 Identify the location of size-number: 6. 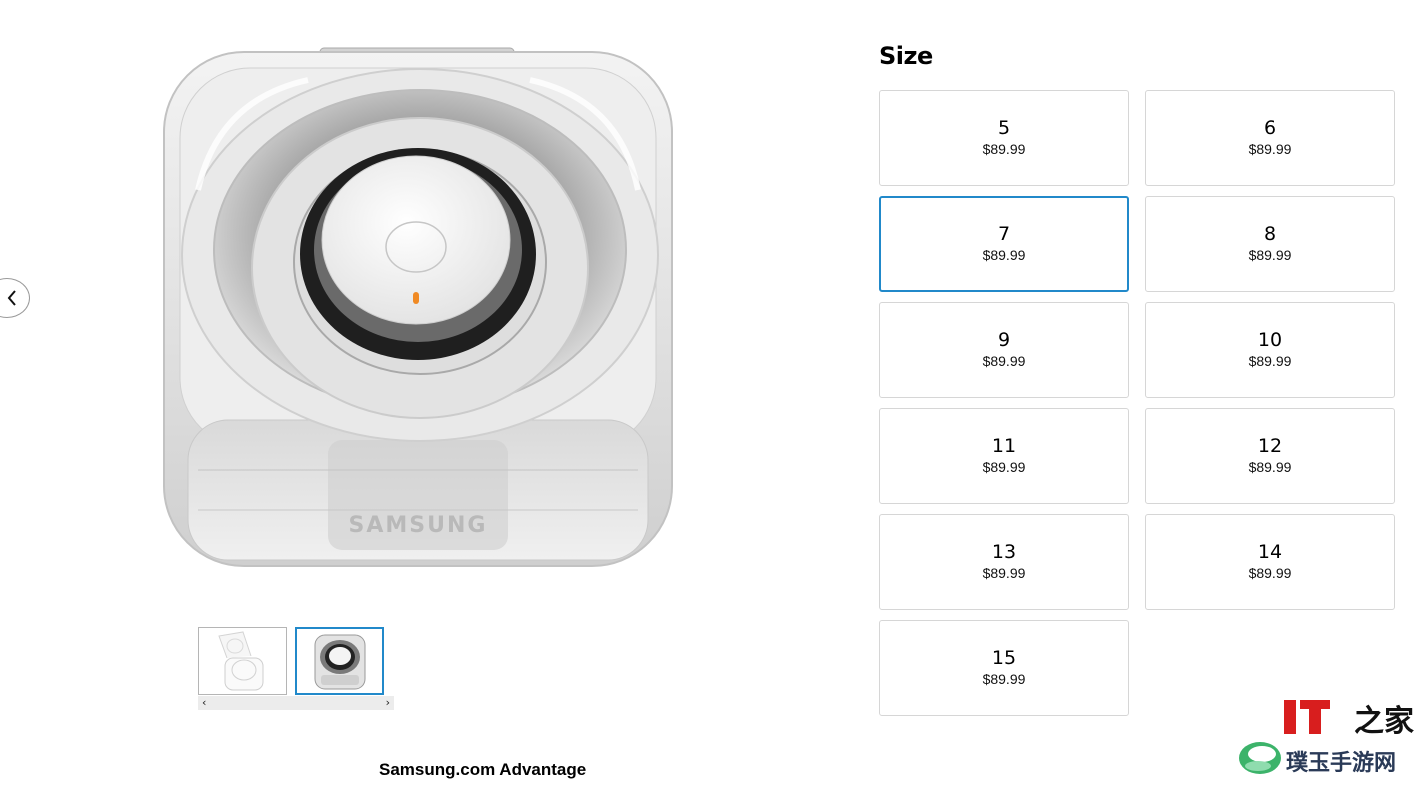
(1270, 128).